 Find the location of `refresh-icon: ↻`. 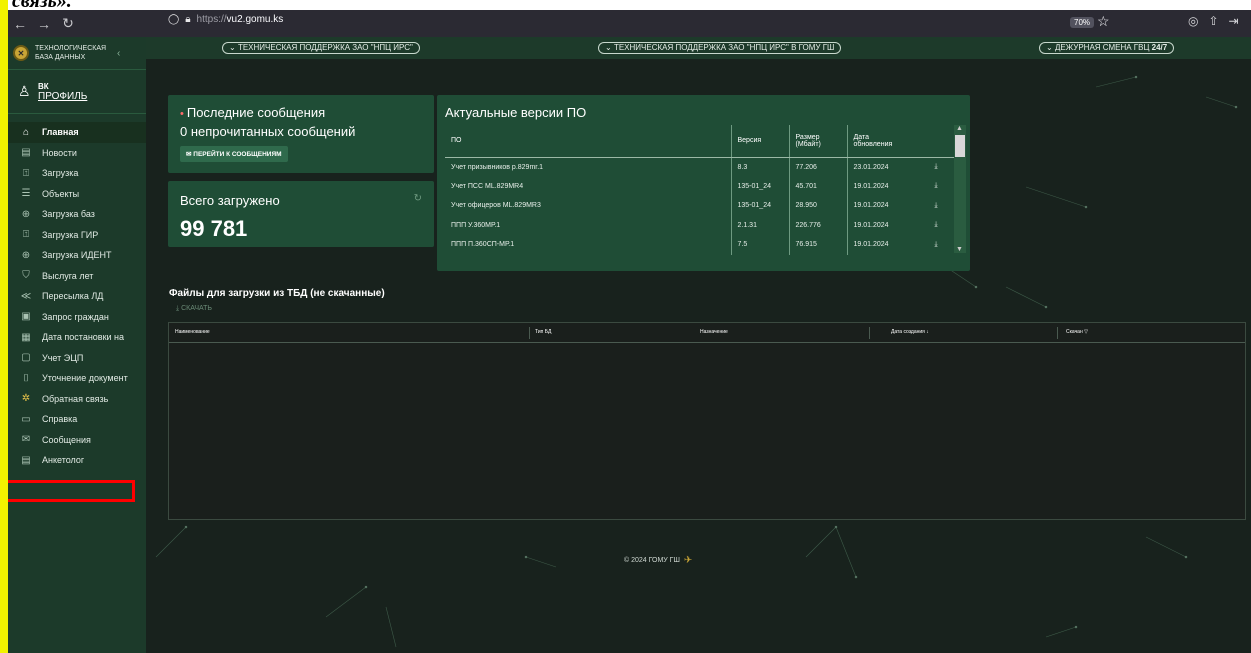

refresh-icon: ↻ is located at coordinates (418, 198).